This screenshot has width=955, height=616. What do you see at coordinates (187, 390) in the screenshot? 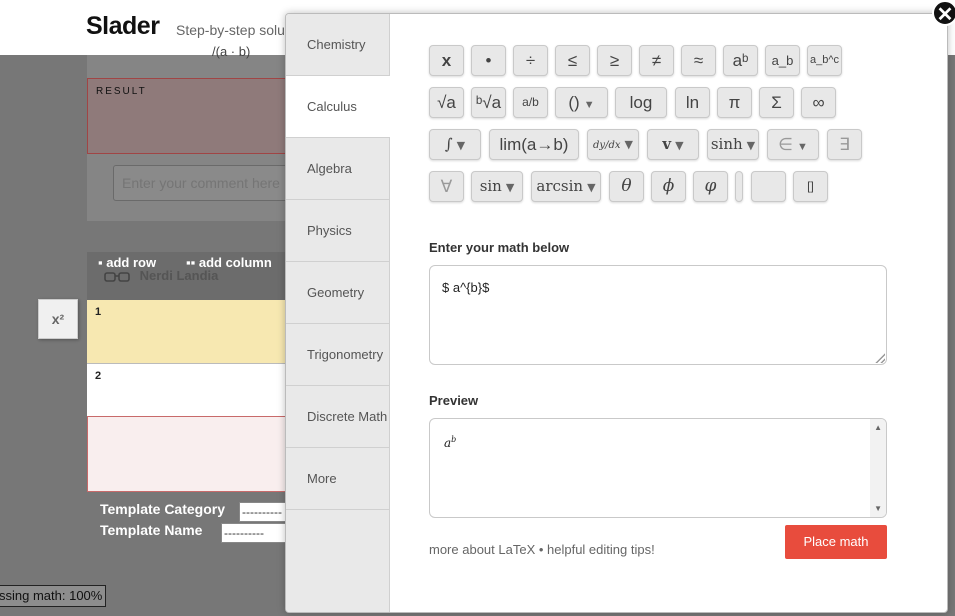
I see `table-row: 2` at bounding box center [187, 390].